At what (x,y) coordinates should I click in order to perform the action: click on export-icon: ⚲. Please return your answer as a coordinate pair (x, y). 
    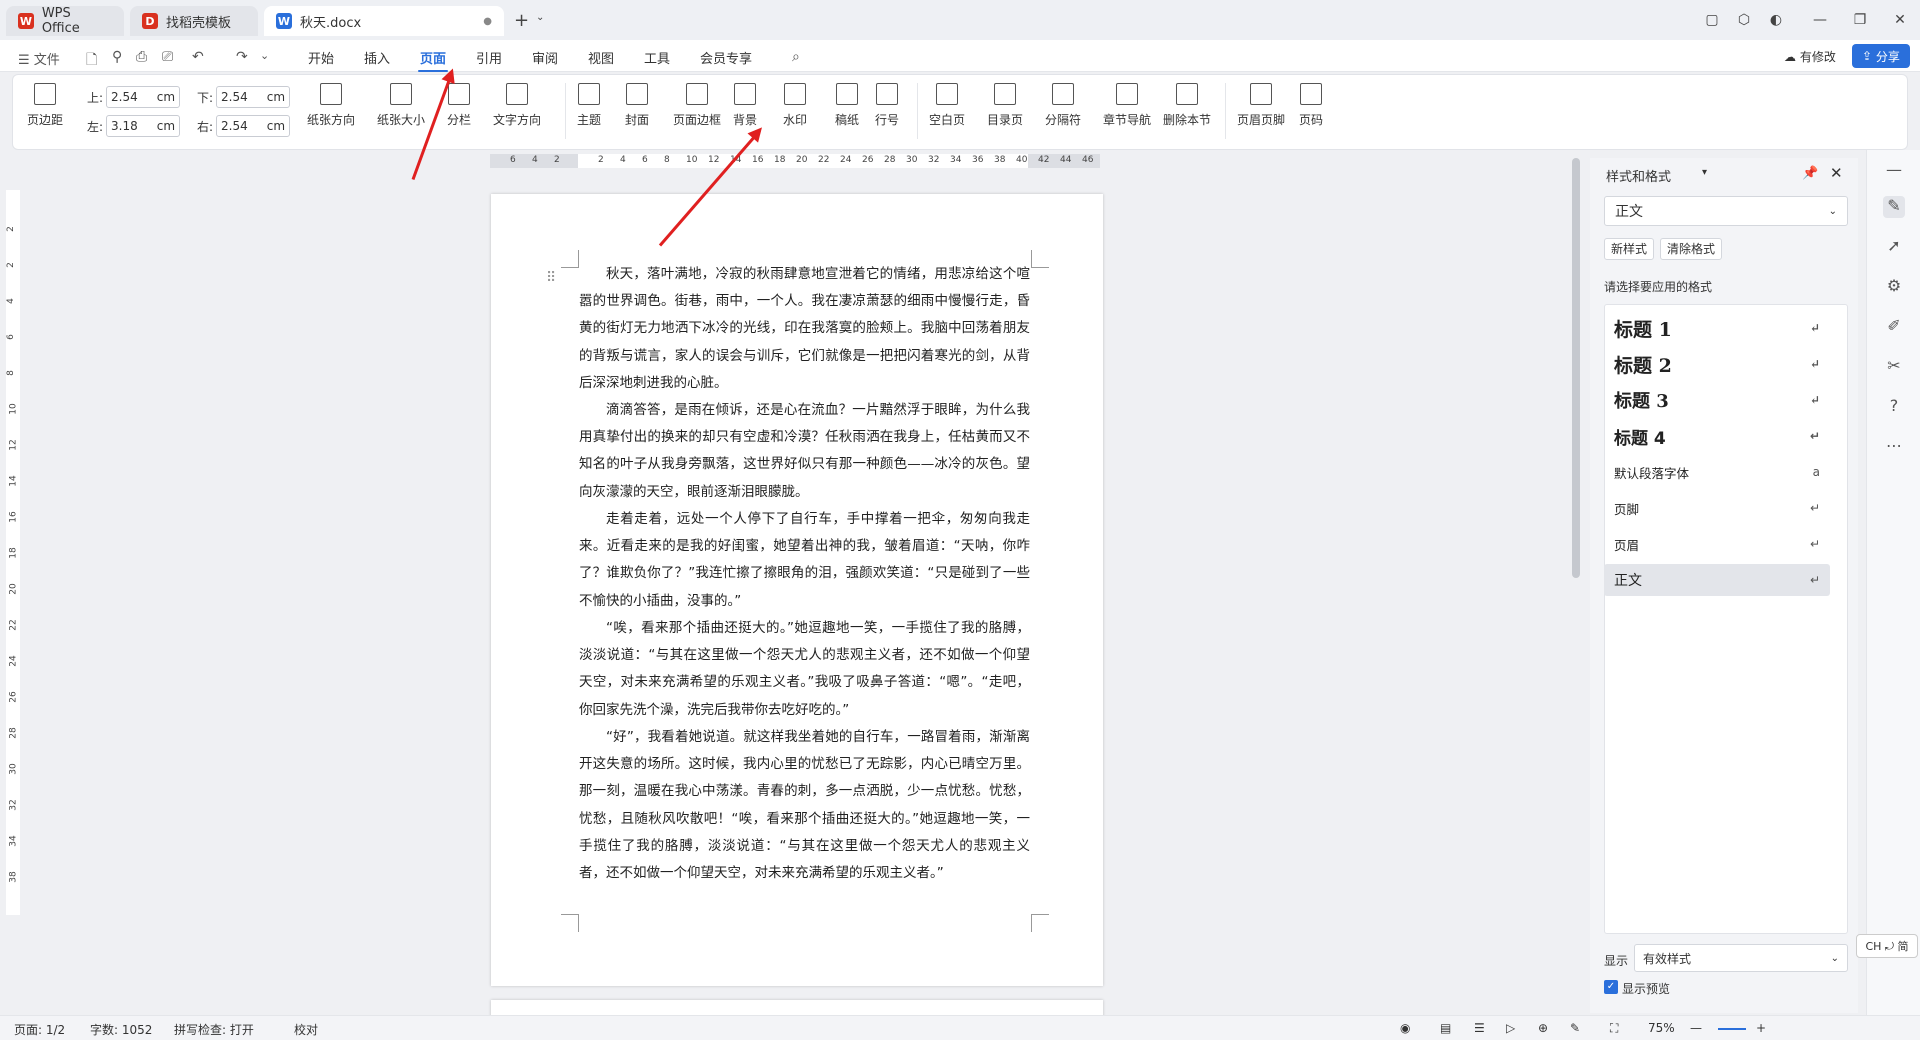
    Looking at the image, I should click on (117, 57).